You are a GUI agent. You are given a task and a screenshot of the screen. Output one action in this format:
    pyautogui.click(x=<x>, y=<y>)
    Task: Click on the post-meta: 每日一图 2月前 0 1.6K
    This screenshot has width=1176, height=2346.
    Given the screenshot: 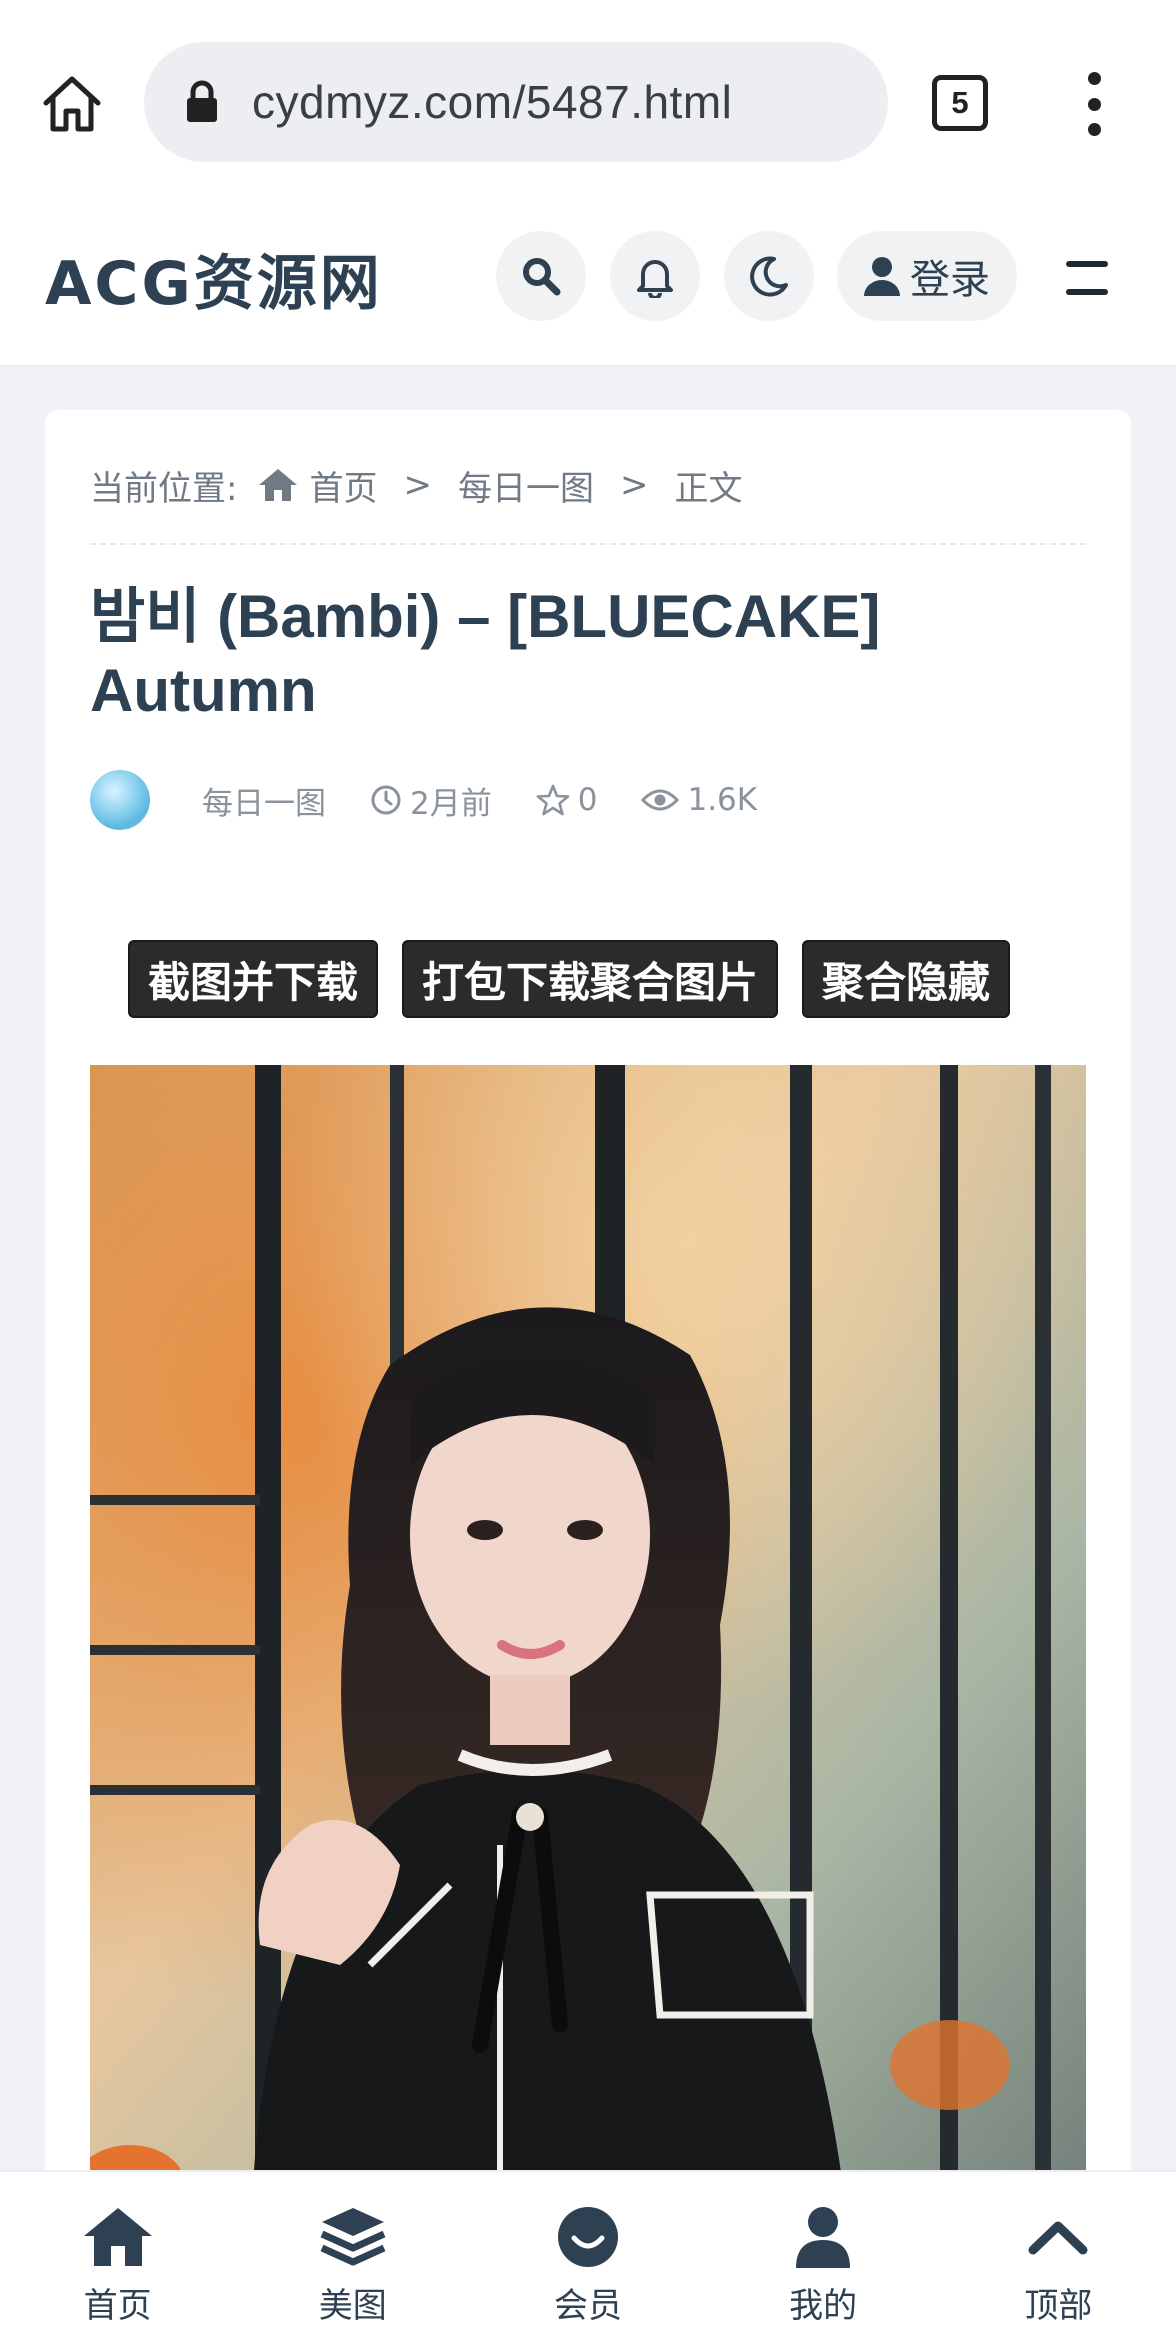 What is the action you would take?
    pyautogui.click(x=445, y=800)
    